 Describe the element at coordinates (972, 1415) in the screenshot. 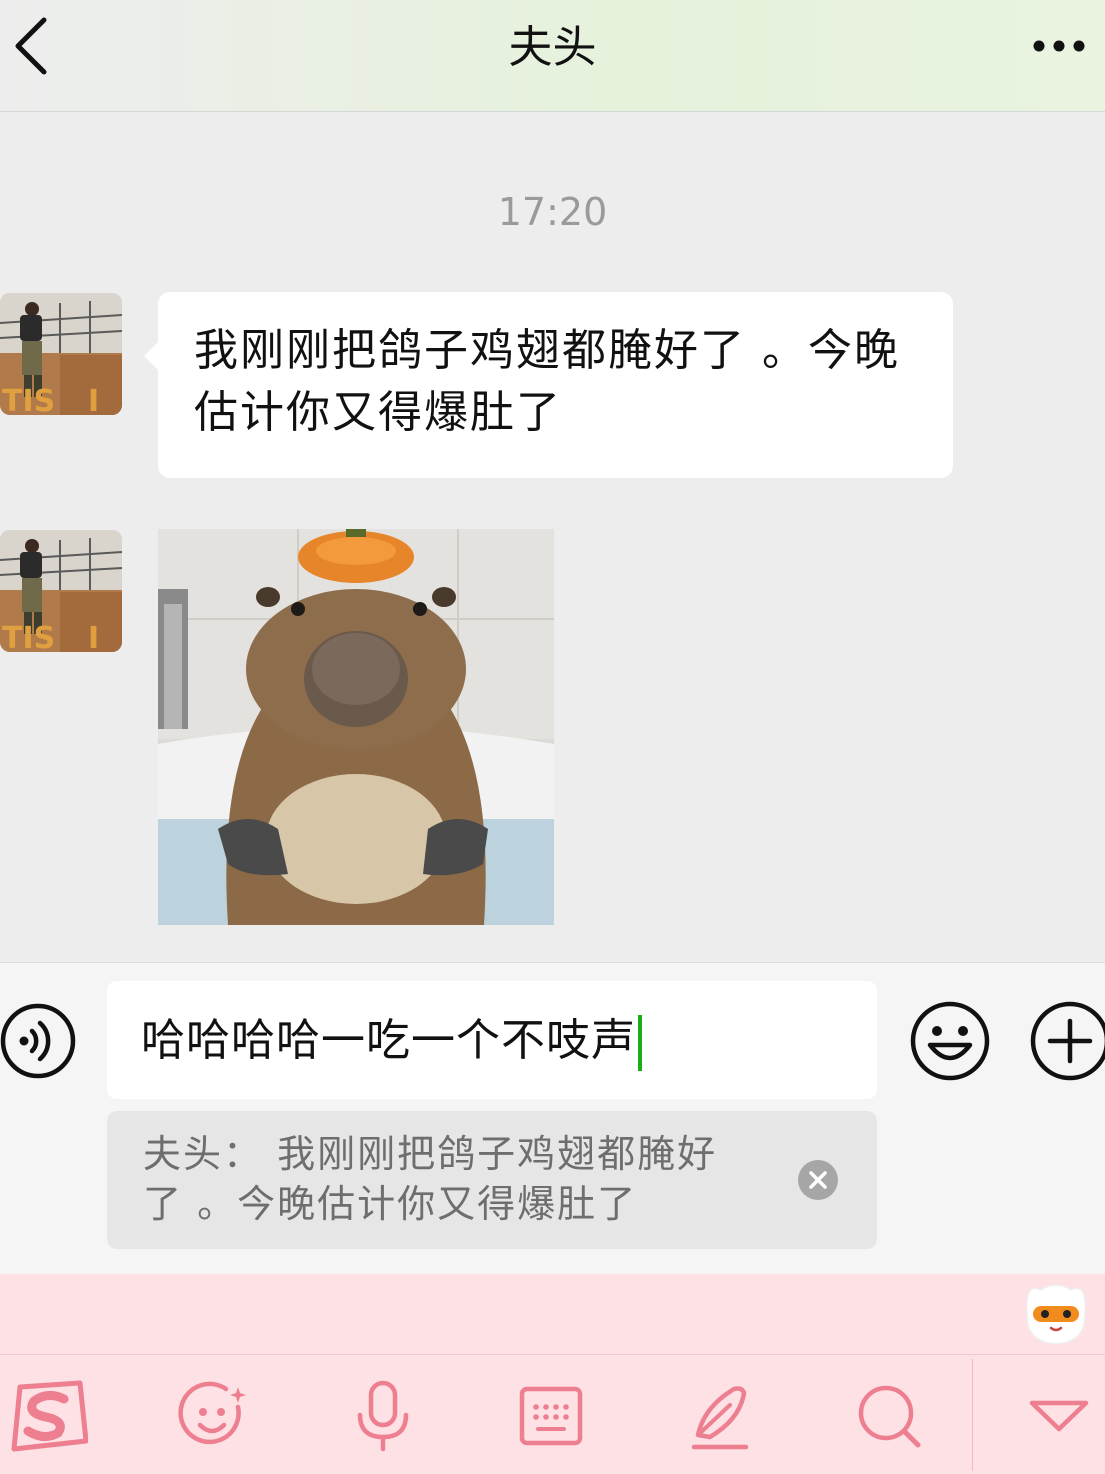

I see `ime-divider` at that location.